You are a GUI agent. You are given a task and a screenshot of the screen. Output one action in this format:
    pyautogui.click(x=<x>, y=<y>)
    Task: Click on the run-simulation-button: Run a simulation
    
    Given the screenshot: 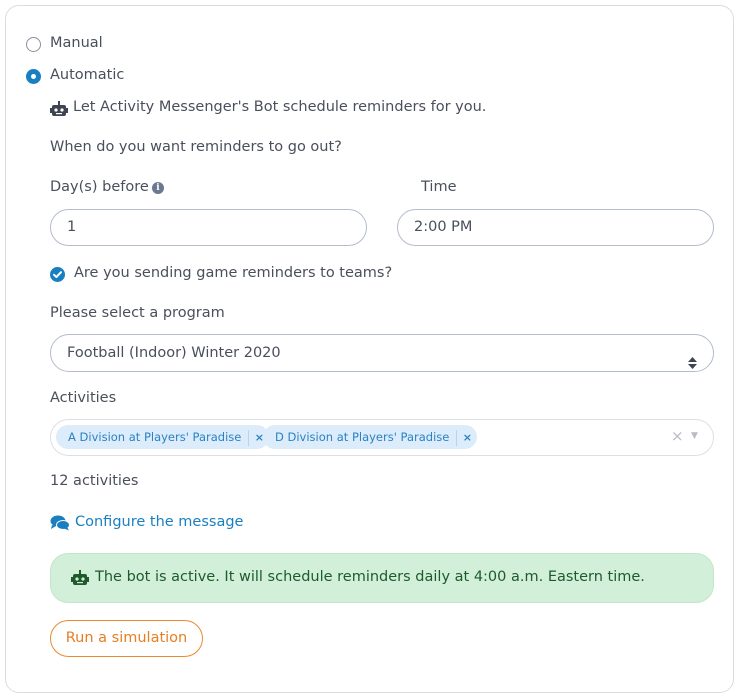 What is the action you would take?
    pyautogui.click(x=126, y=638)
    